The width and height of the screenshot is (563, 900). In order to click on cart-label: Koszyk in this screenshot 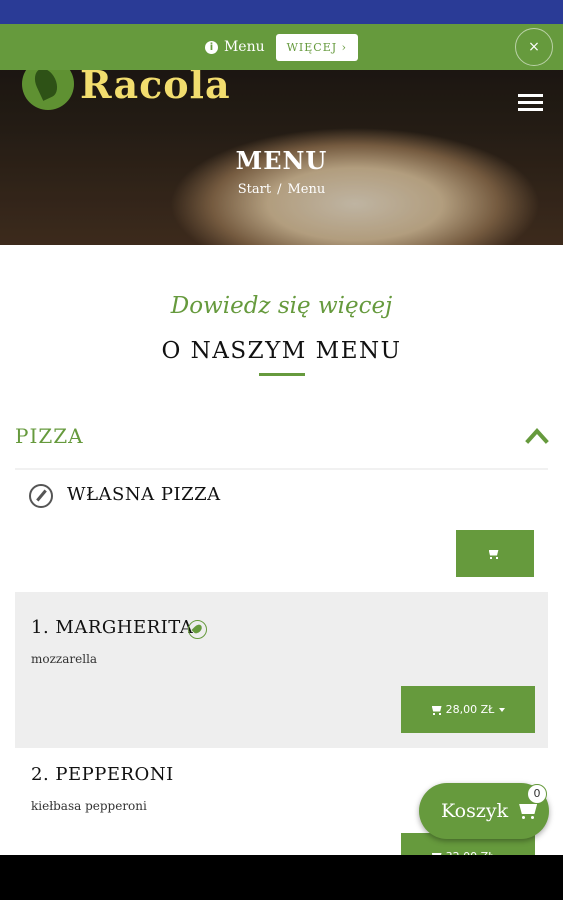, I will do `click(475, 811)`.